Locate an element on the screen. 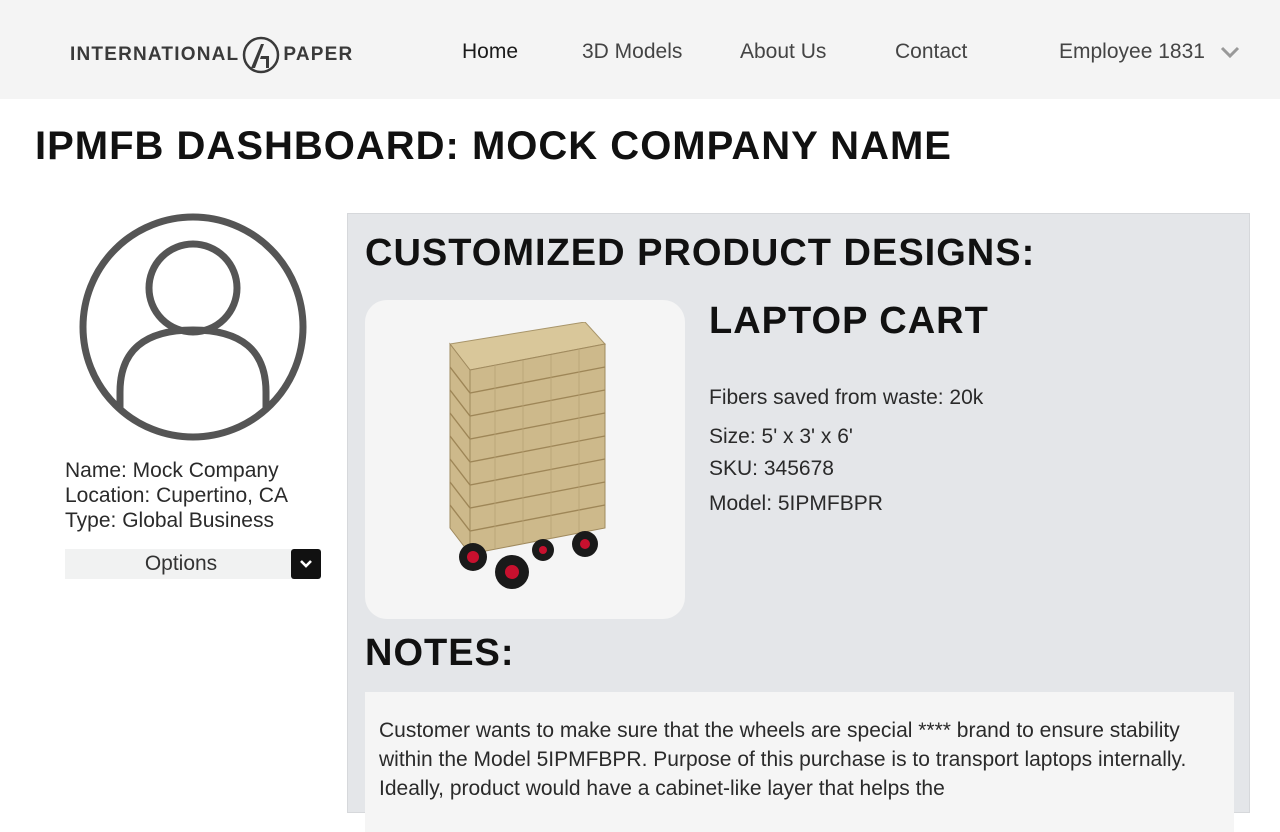  options-label: Options is located at coordinates (181, 563).